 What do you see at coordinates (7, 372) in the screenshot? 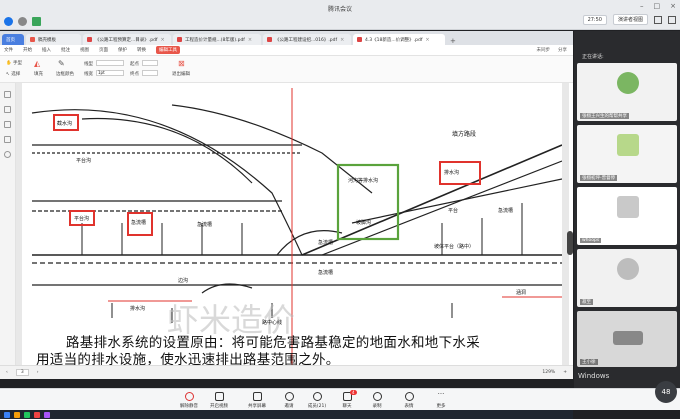
I see `prev-page-icon: ‹` at bounding box center [7, 372].